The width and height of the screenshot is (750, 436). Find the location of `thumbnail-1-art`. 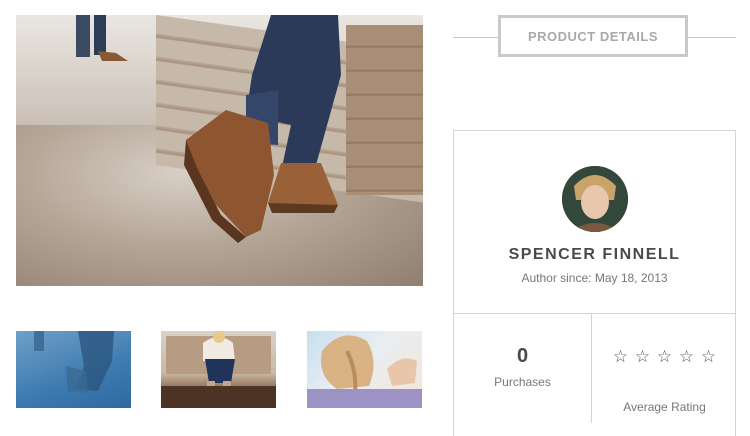

thumbnail-1-art is located at coordinates (74, 362).